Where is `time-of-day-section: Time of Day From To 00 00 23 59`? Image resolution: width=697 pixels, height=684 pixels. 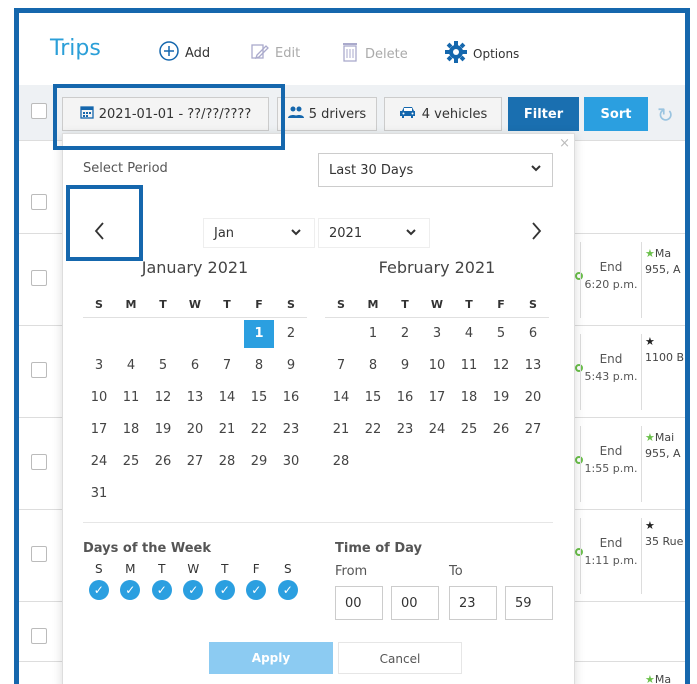
time-of-day-section: Time of Day From To 00 00 23 59 is located at coordinates (450, 581).